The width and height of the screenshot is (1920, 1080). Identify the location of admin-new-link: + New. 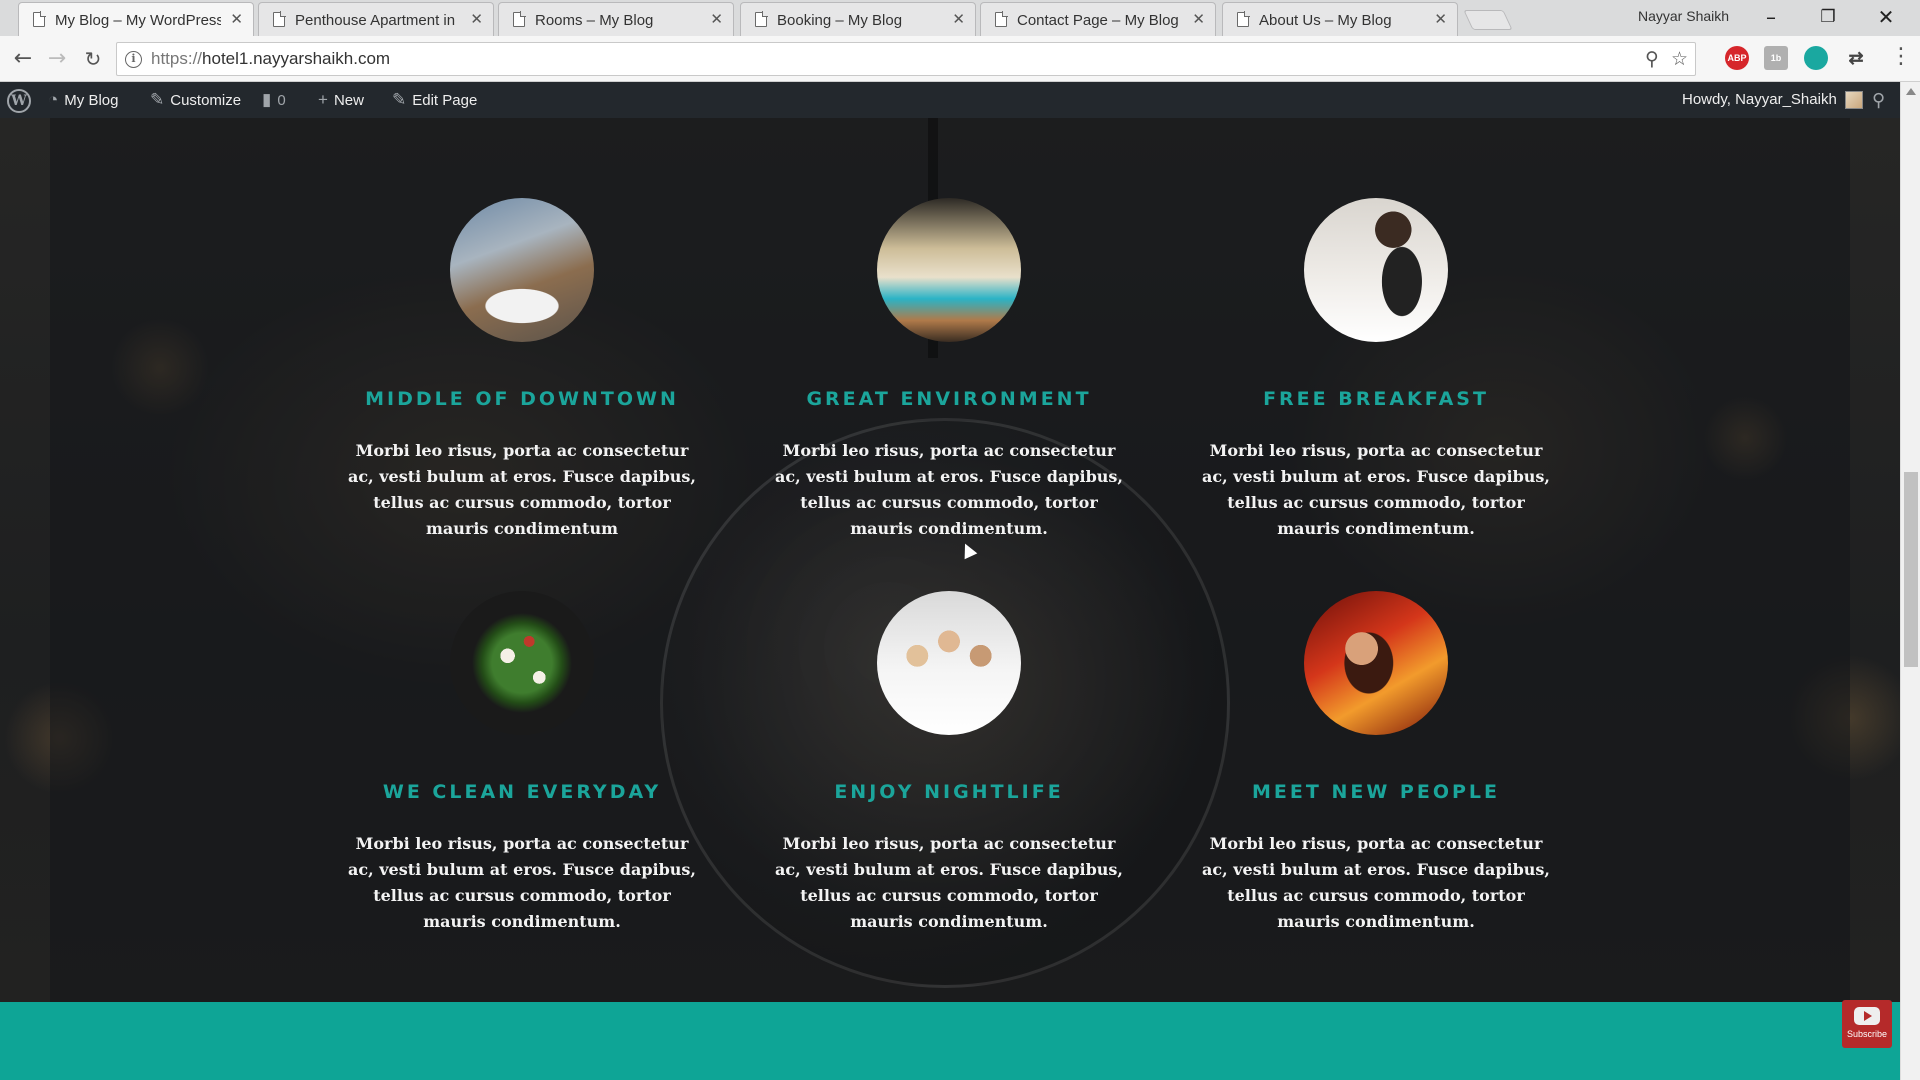
(341, 100).